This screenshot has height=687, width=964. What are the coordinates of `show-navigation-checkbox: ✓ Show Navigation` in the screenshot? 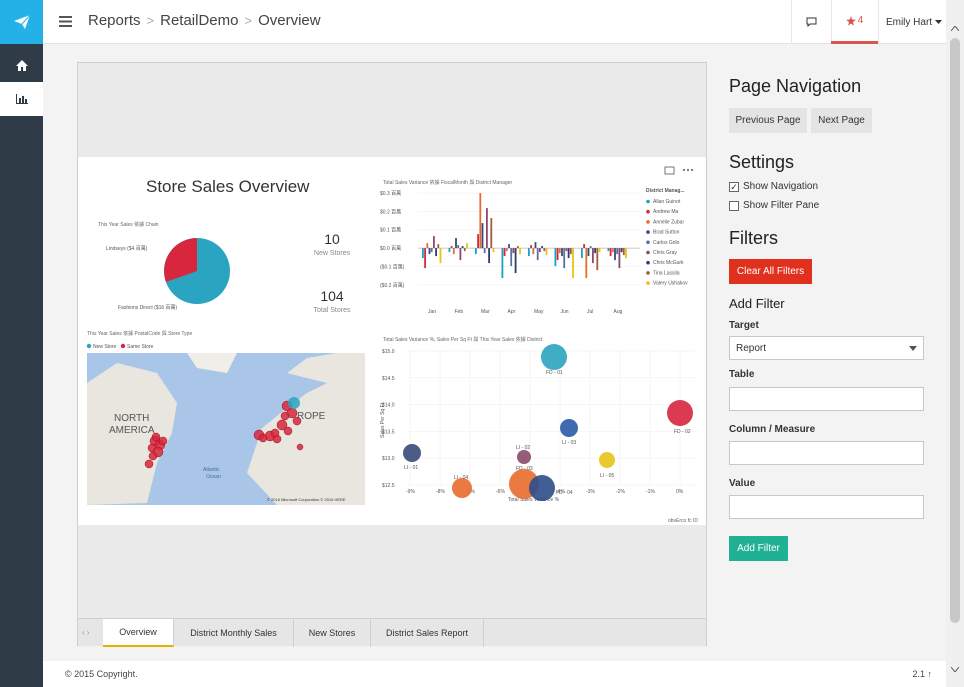 It's located at (773, 186).